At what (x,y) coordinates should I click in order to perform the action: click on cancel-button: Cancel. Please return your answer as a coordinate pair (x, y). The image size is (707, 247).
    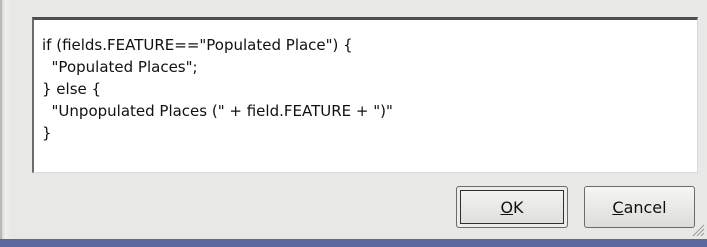
    Looking at the image, I should click on (639, 207).